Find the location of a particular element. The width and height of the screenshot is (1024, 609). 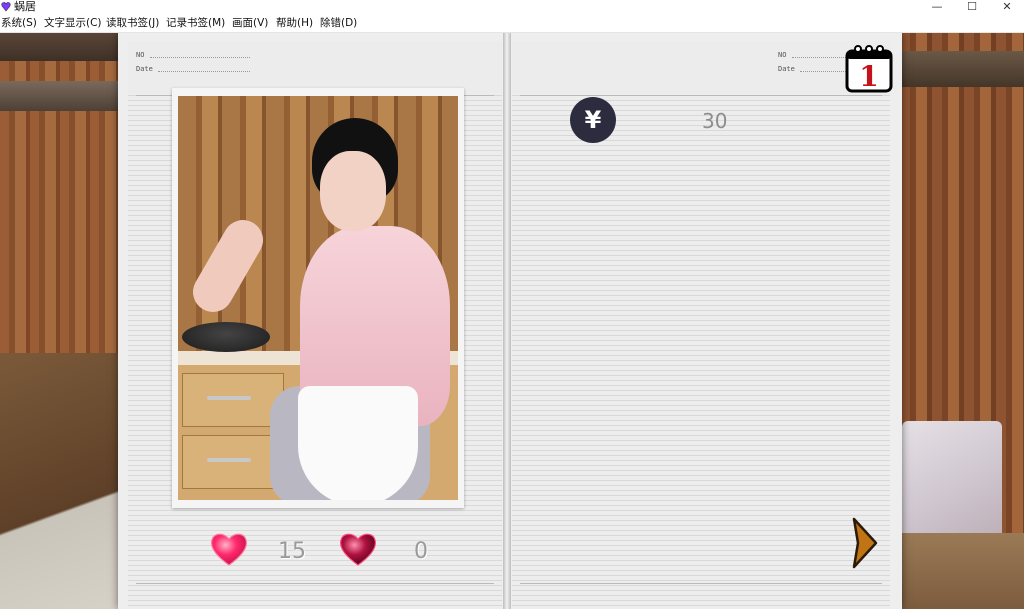

close-button: ✕ is located at coordinates (1007, 7).